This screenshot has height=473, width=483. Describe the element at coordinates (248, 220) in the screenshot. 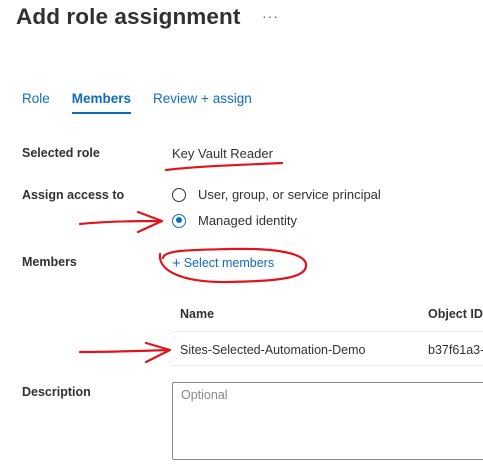

I see `radio-label: Managed identity` at that location.